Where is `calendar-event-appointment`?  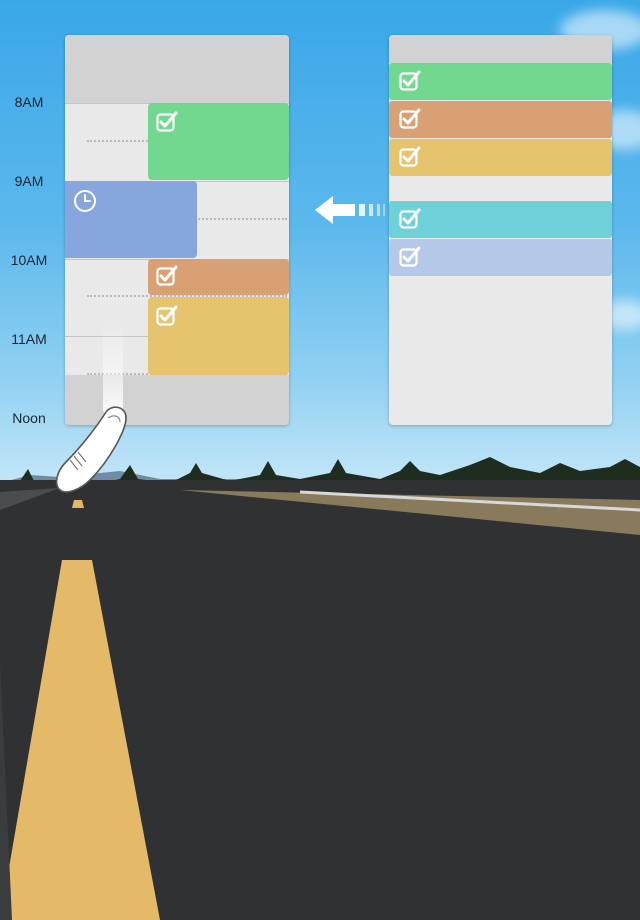 calendar-event-appointment is located at coordinates (131, 219).